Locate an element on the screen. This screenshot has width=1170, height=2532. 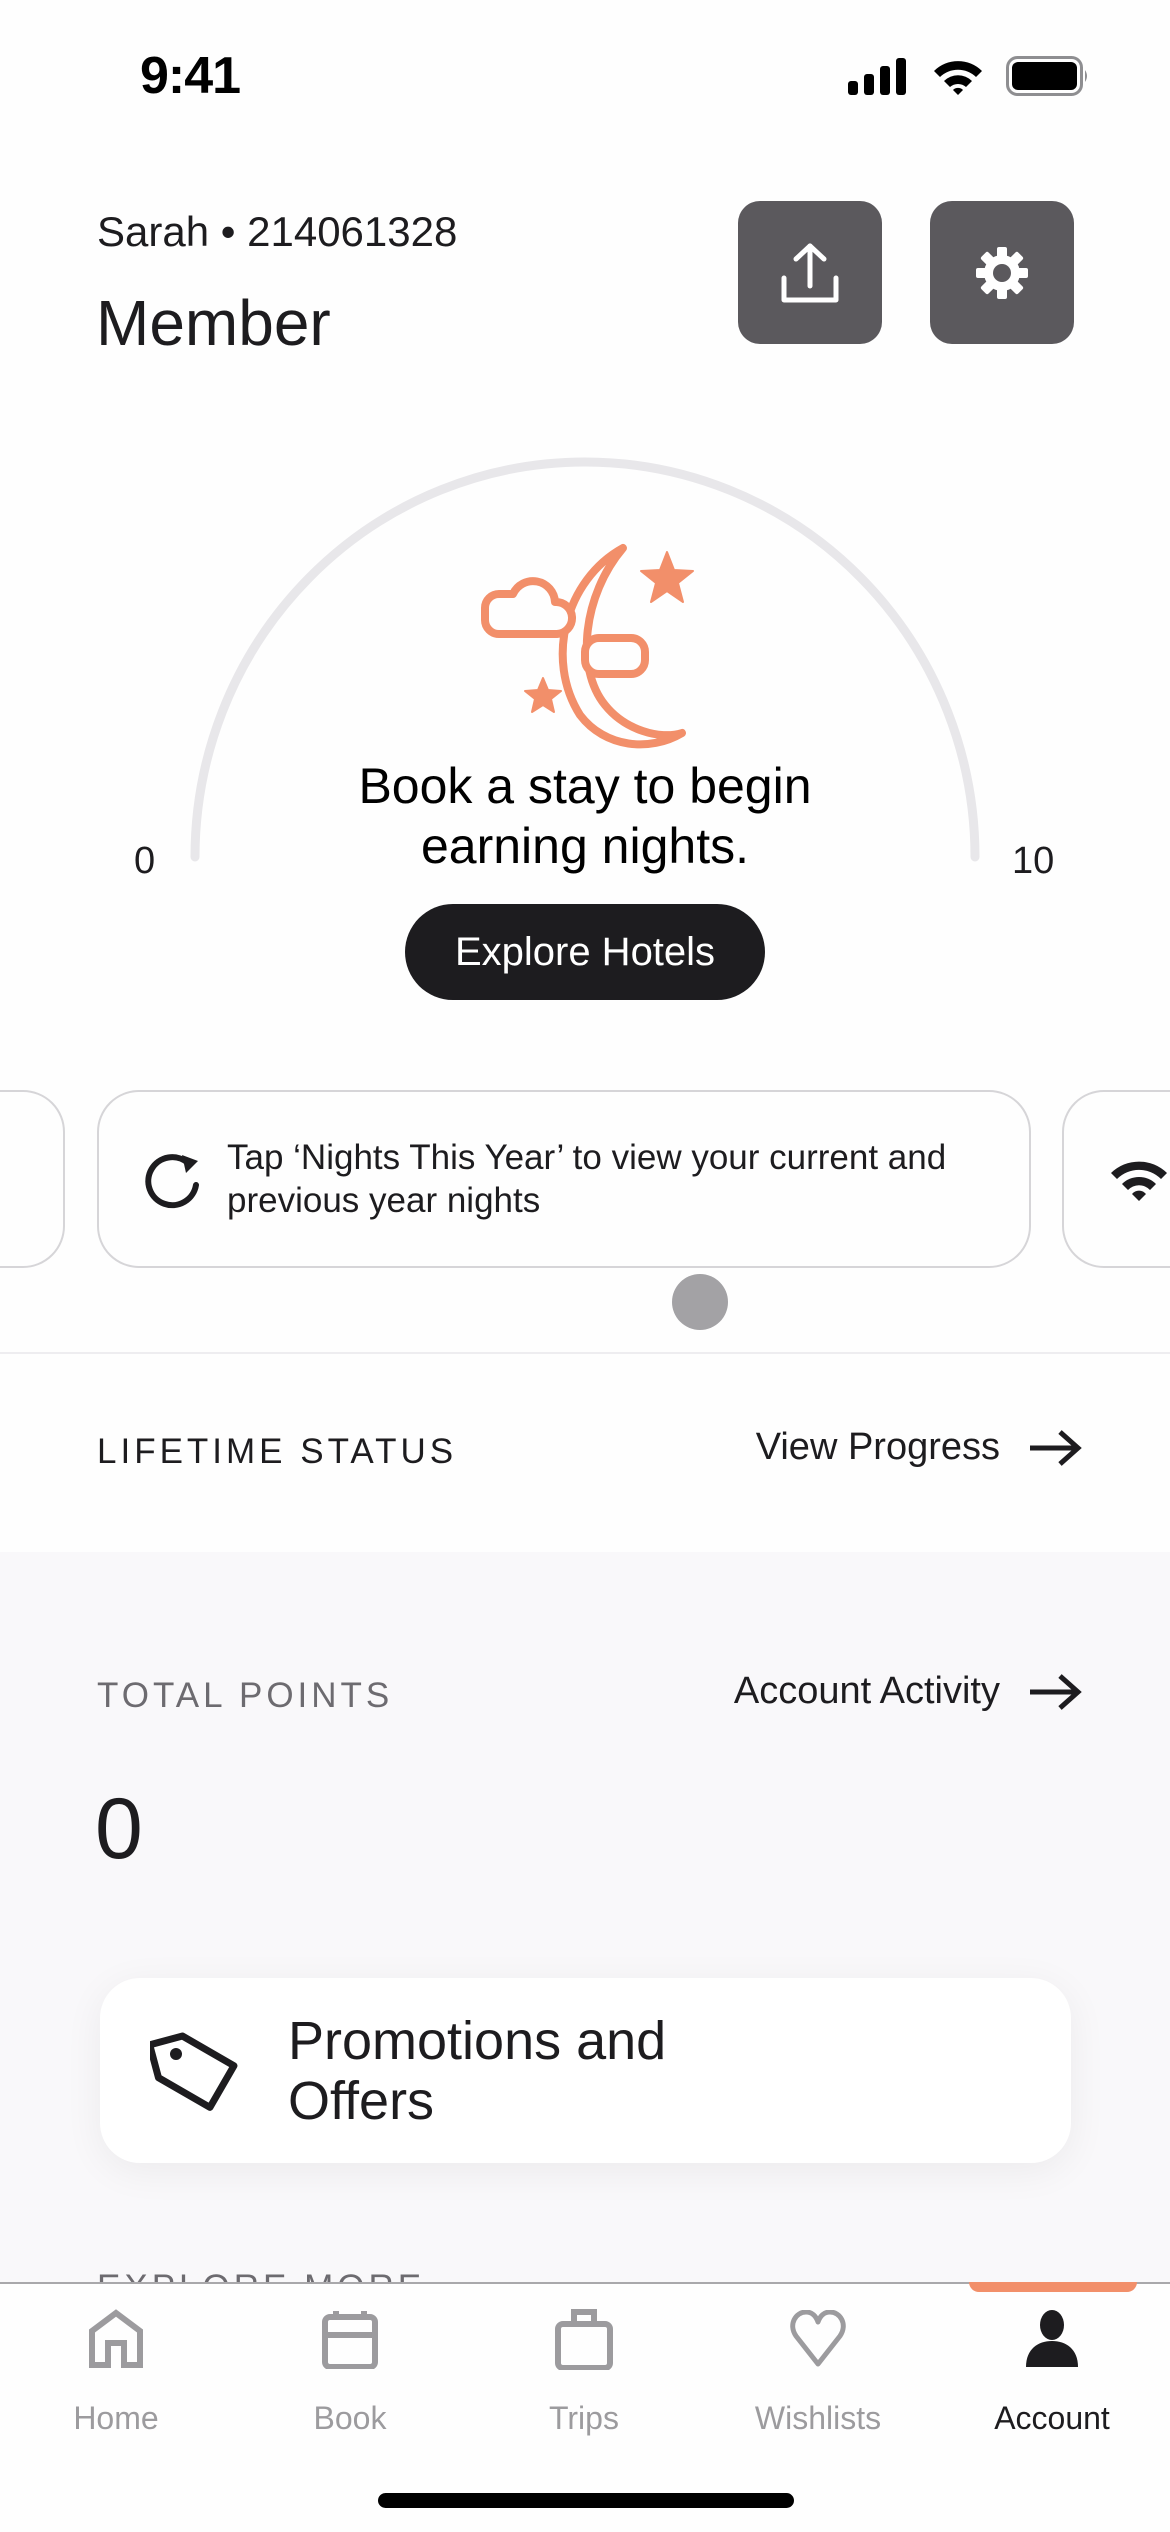
carousel-card-previous is located at coordinates (32, 1179).